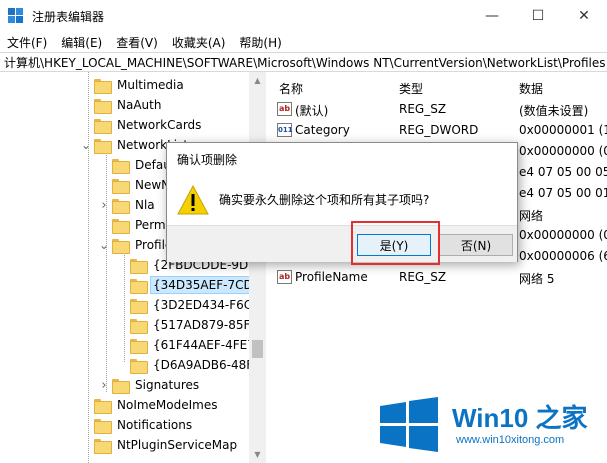  Describe the element at coordinates (207, 160) in the screenshot. I see `dialog-title: 确认项删除` at that location.